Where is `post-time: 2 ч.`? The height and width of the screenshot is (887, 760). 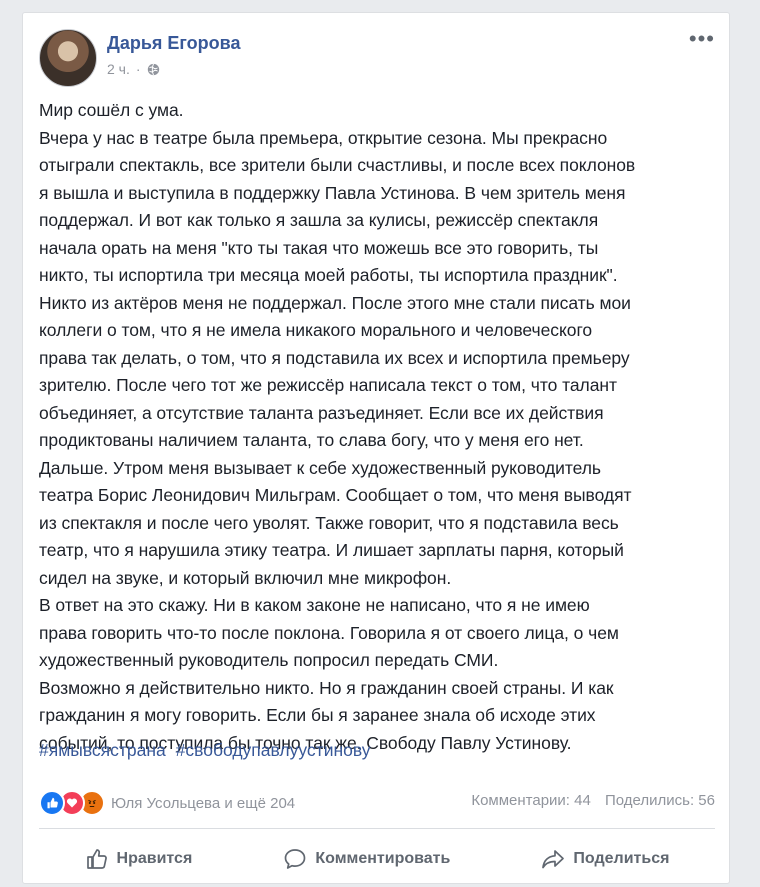
post-time: 2 ч. is located at coordinates (118, 69).